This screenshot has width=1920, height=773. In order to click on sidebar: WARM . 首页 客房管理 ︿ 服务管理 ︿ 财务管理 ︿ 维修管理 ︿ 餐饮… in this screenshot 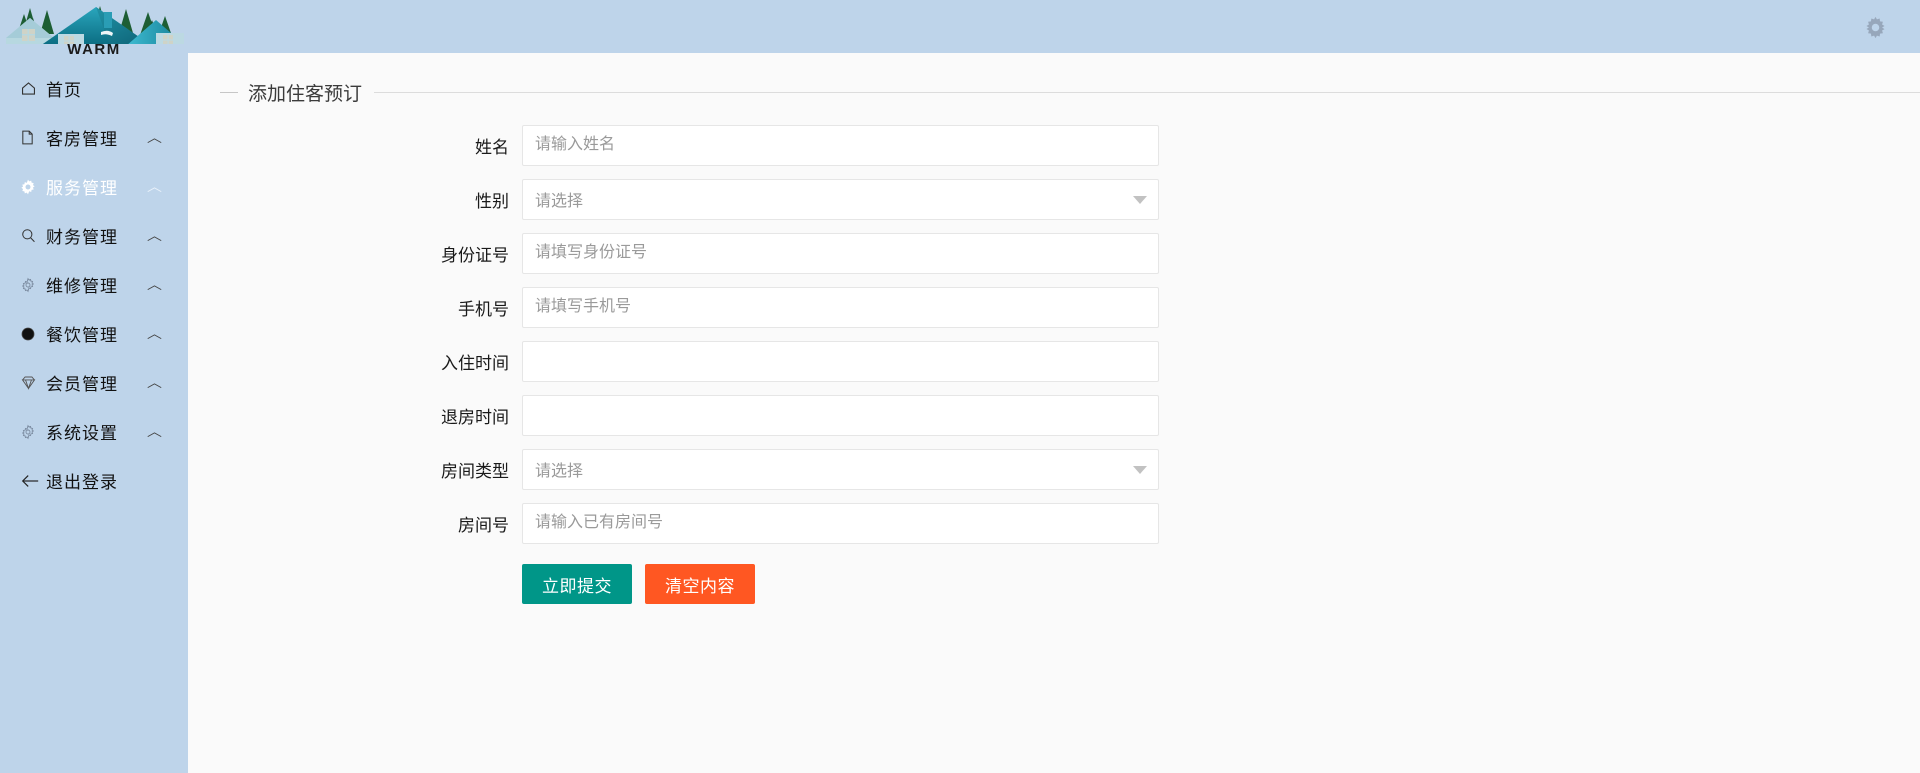, I will do `click(94, 386)`.